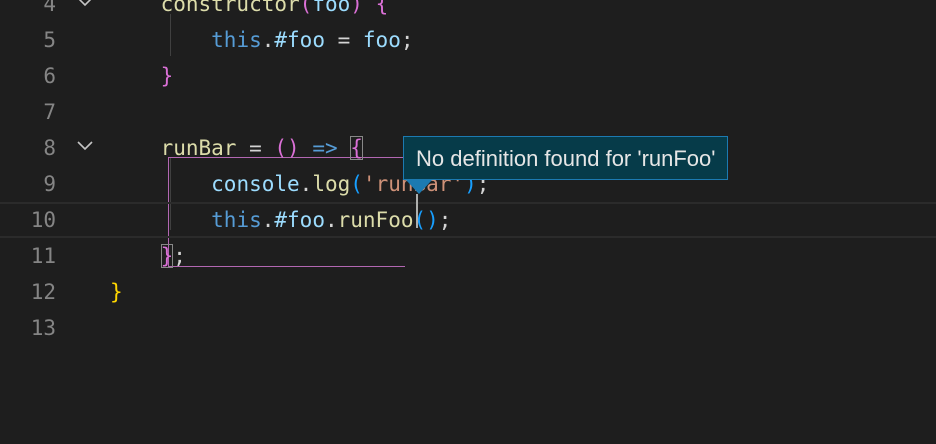 This screenshot has height=444, width=936. Describe the element at coordinates (331, 184) in the screenshot. I see `code-token: log` at that location.